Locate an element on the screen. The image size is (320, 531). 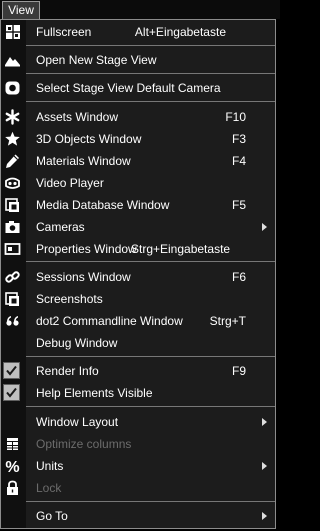
menu-item-materials-window: Materials Window F4 is located at coordinates (138, 161).